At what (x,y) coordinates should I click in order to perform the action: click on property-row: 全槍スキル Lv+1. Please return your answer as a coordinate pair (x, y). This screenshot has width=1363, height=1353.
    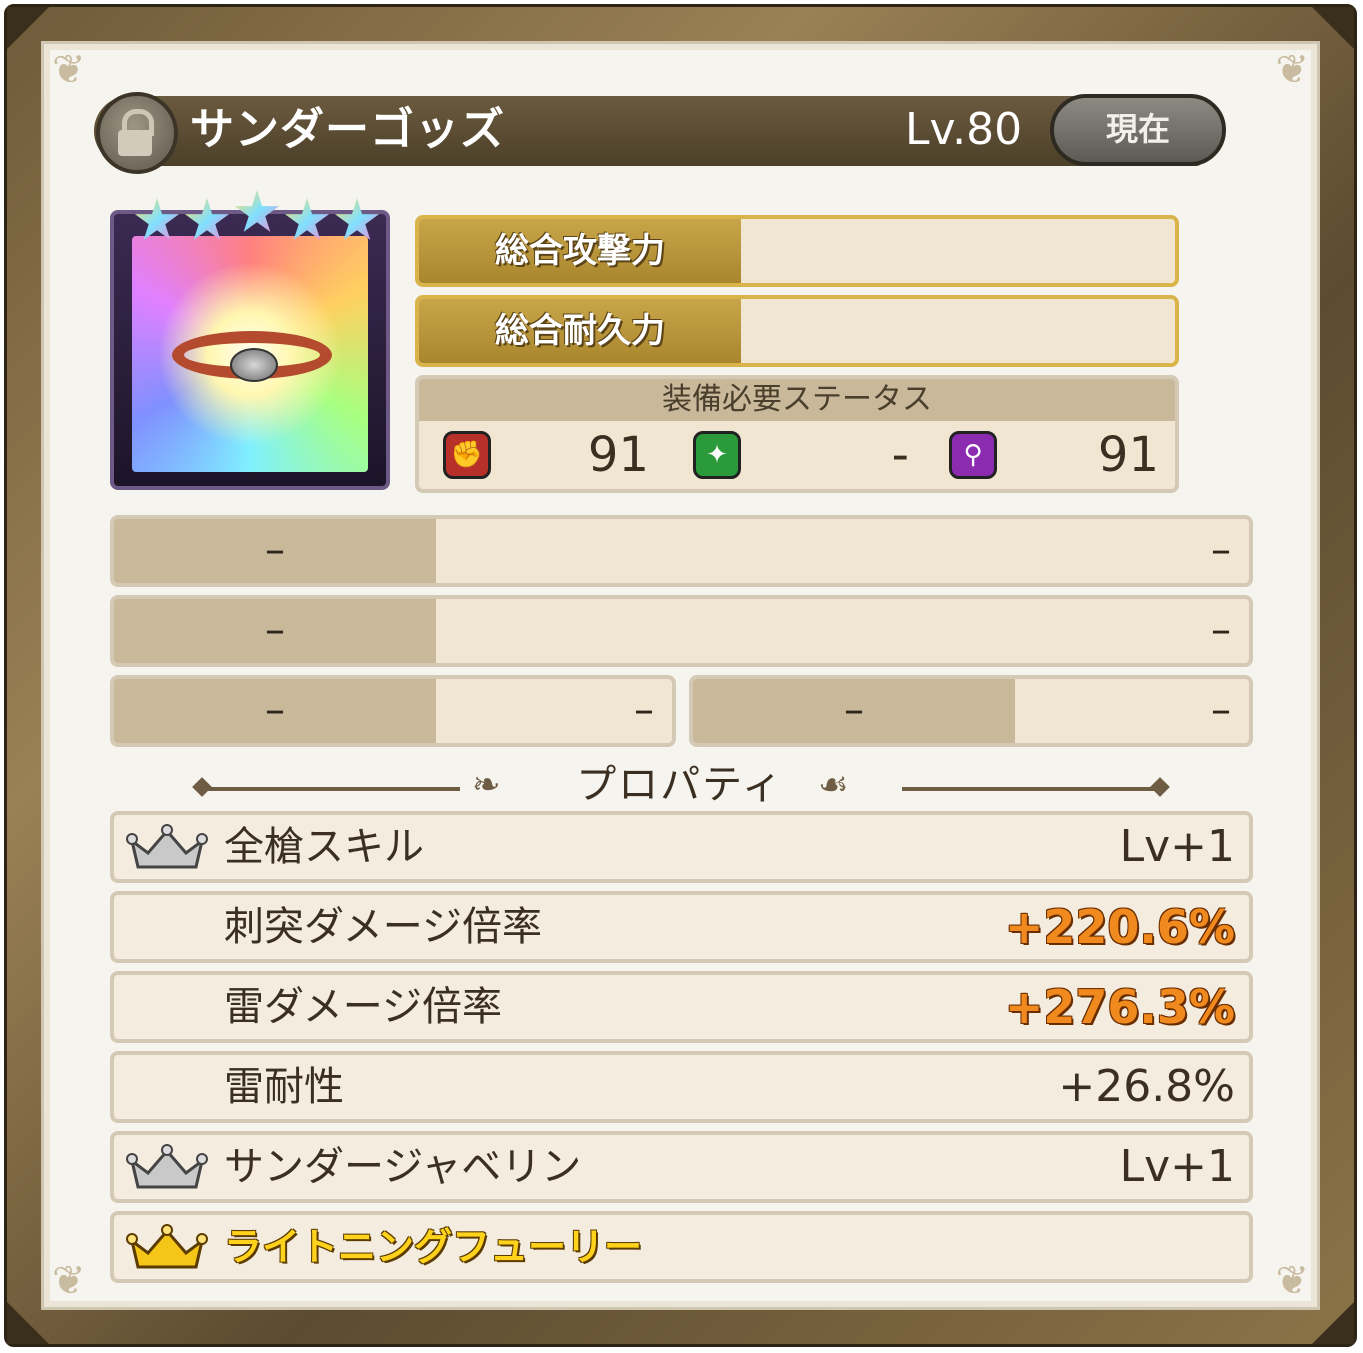
    Looking at the image, I should click on (681, 847).